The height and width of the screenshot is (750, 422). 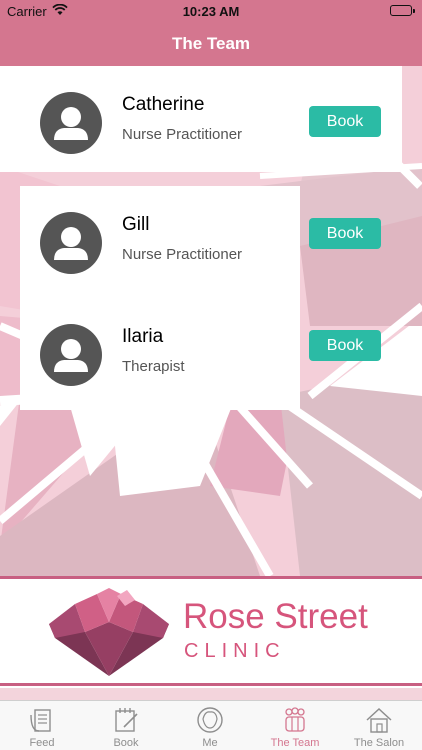 What do you see at coordinates (126, 743) in the screenshot?
I see `tab-label: Book` at bounding box center [126, 743].